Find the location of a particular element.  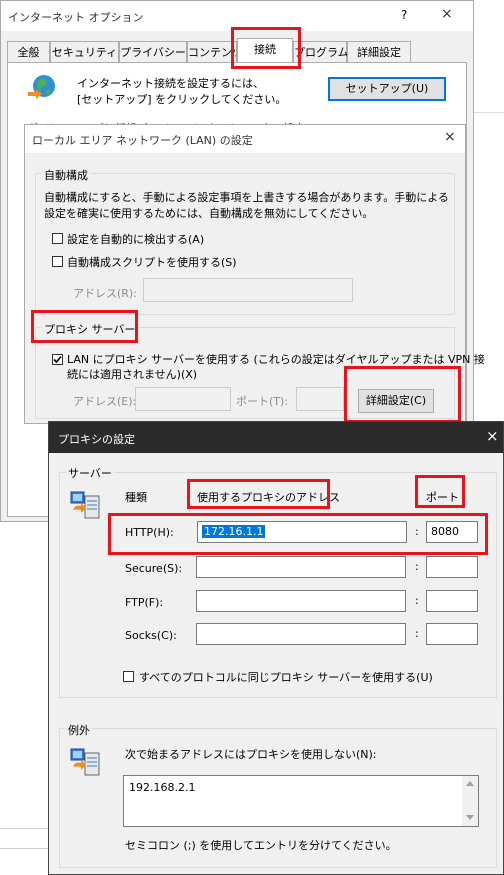

dialog-title: プロキシの設定 is located at coordinates (96, 439).